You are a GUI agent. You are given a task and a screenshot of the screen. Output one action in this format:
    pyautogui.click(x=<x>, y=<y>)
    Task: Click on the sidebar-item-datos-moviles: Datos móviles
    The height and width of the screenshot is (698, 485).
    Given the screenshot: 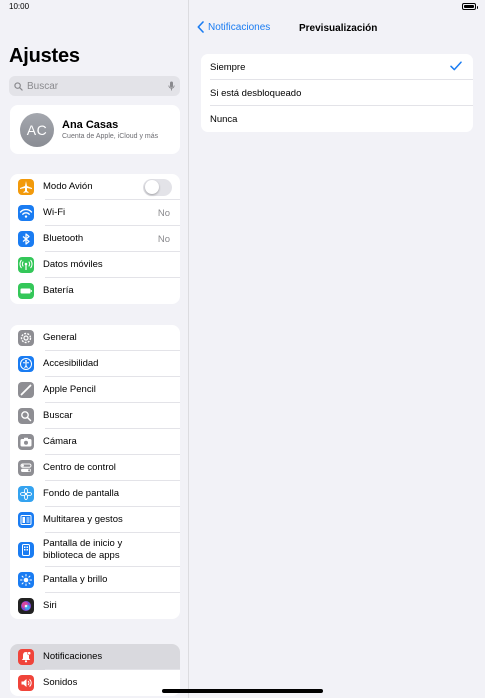 What is the action you would take?
    pyautogui.click(x=95, y=265)
    